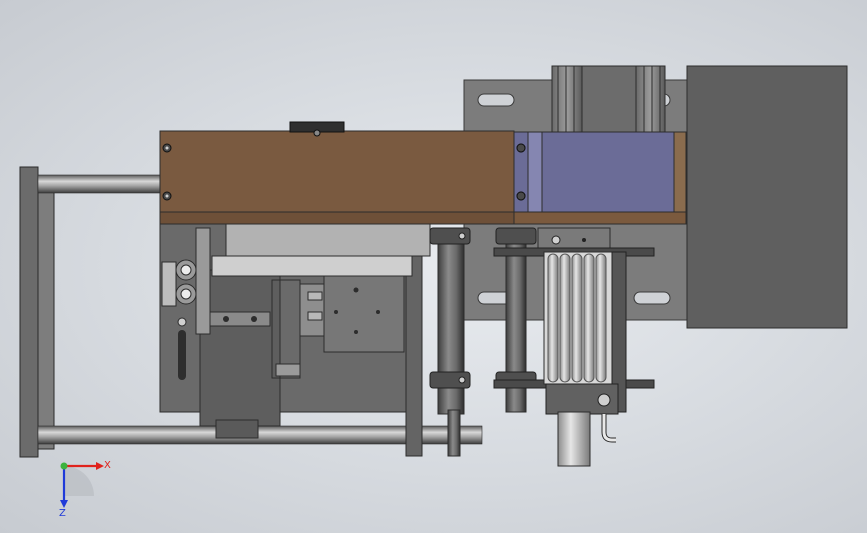 Image resolution: width=867 pixels, height=533 pixels. What do you see at coordinates (37, 312) in the screenshot?
I see `left-end-bracket` at bounding box center [37, 312].